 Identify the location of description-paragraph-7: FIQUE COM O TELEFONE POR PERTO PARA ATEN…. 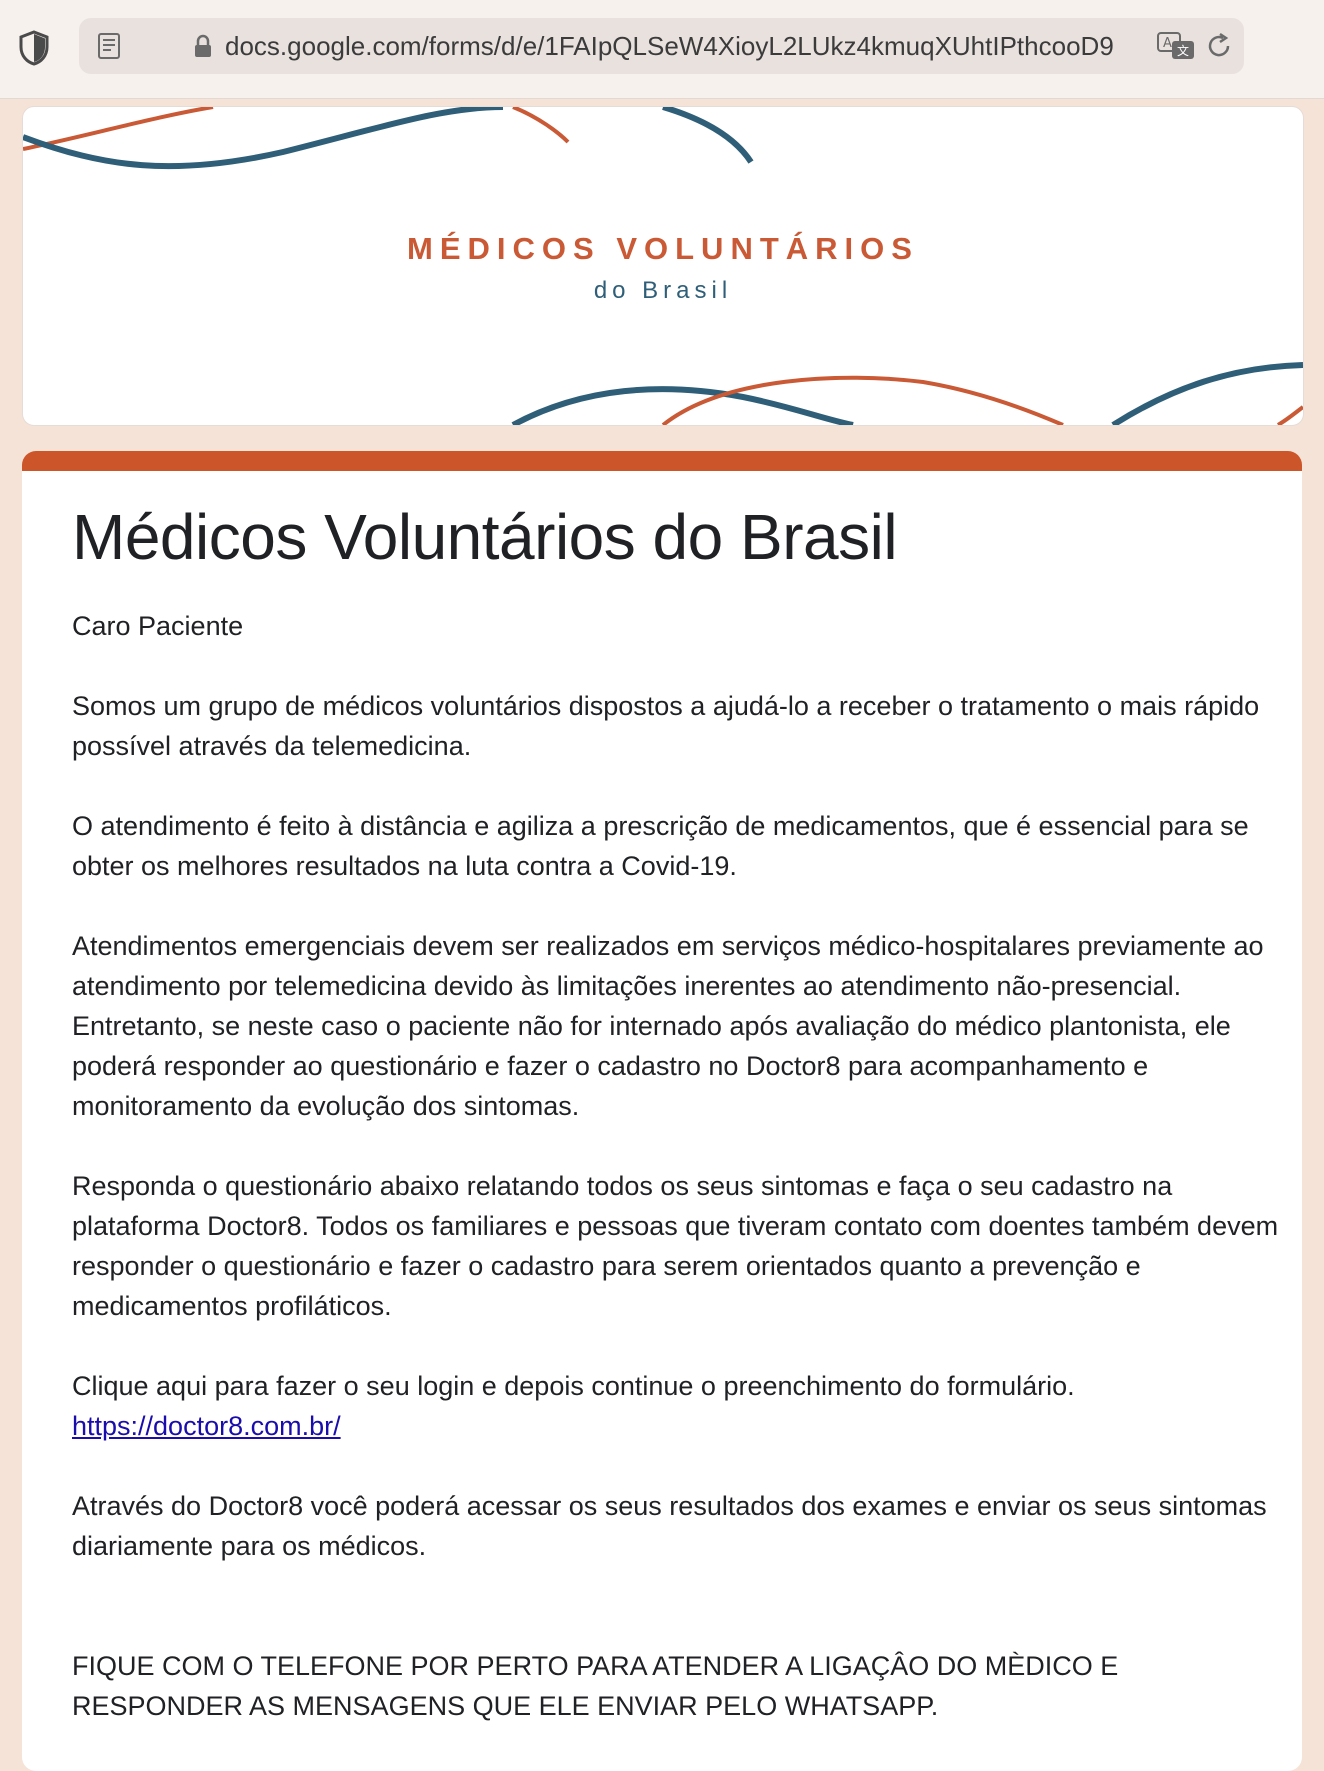
(595, 1686).